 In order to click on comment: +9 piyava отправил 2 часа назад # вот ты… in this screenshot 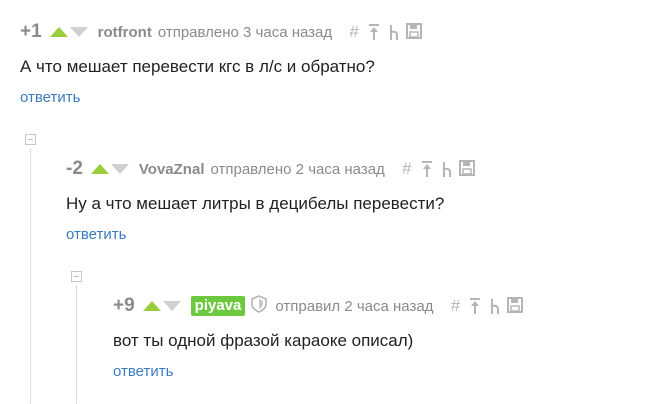, I will do `click(319, 337)`.